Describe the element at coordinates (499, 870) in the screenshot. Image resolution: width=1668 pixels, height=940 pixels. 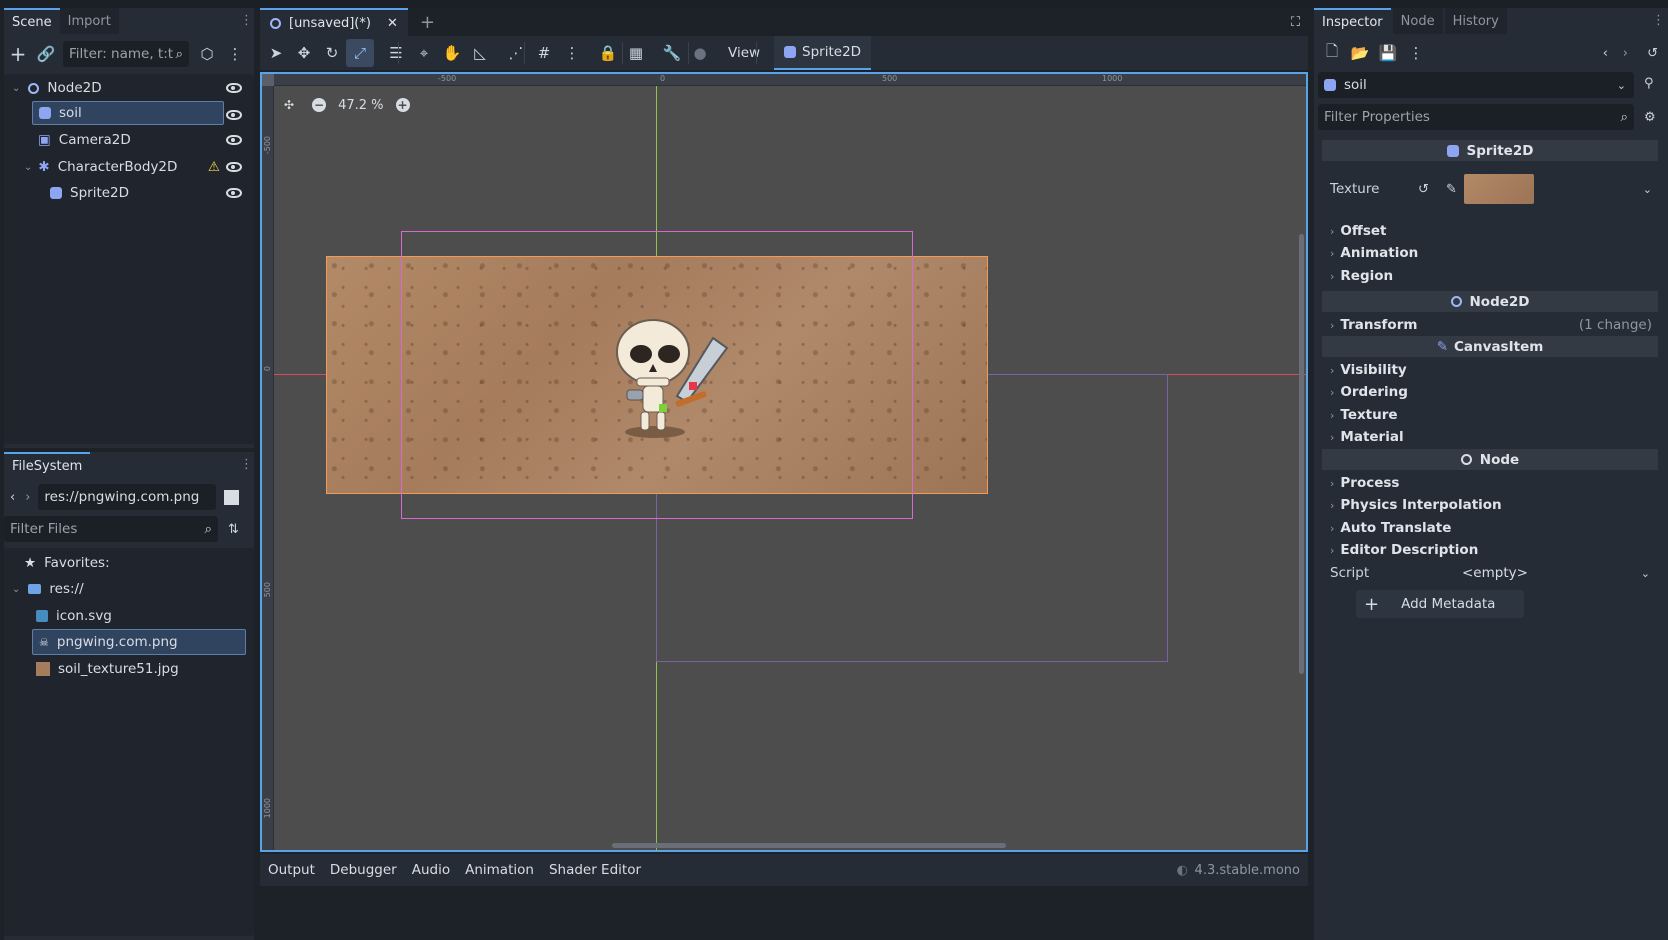
I see `tab-animation: Animation` at that location.